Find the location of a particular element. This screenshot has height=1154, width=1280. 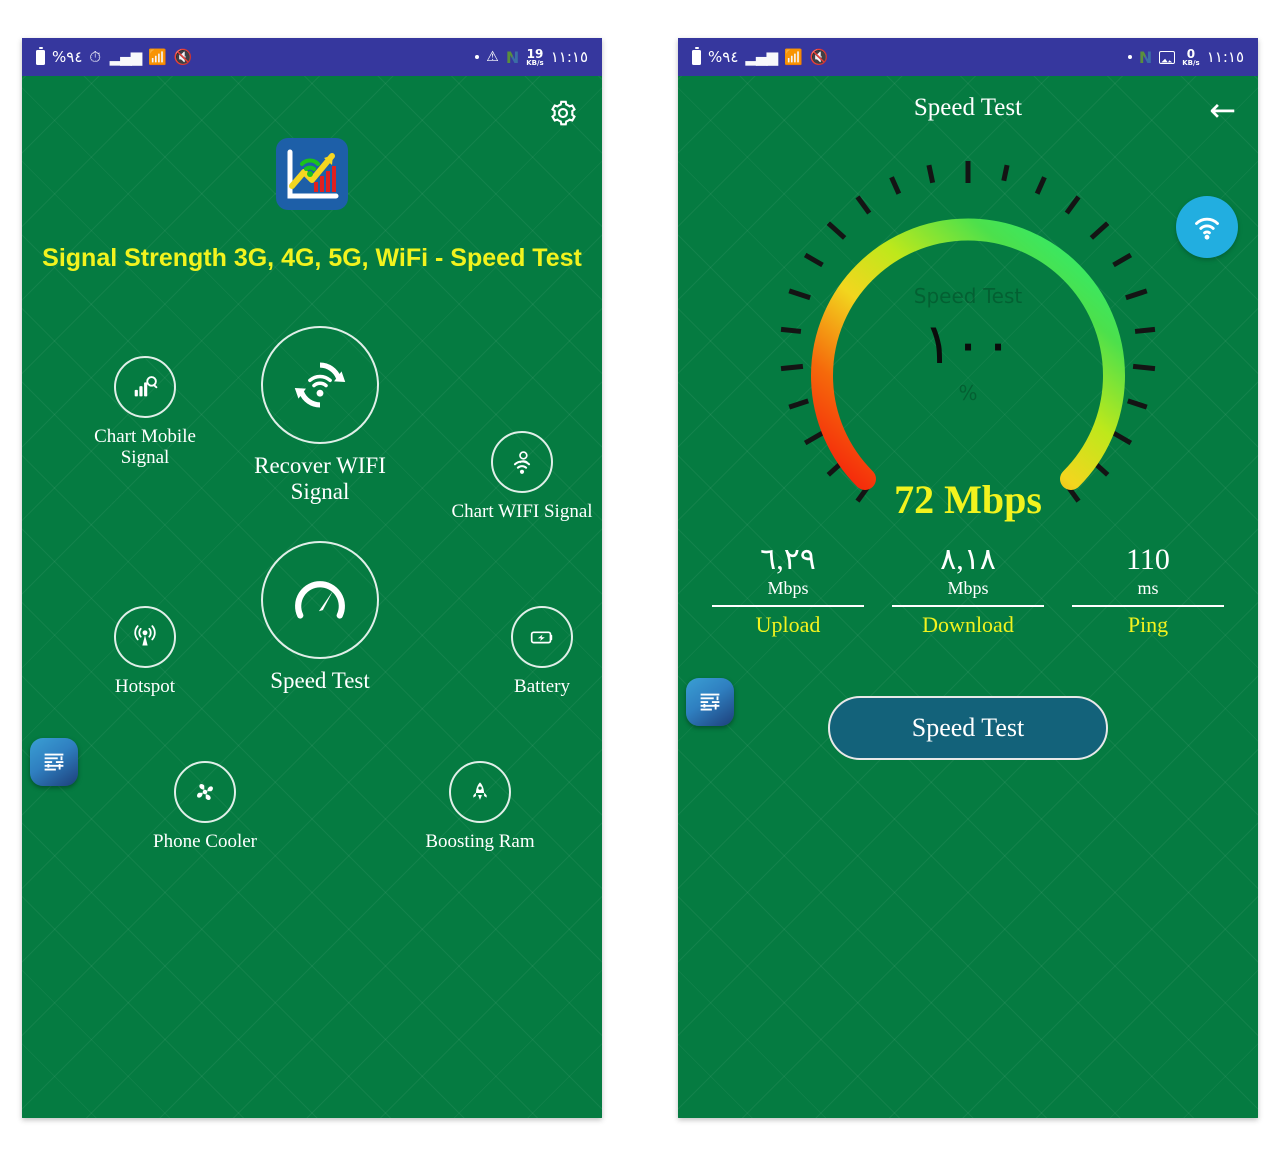

network-rate-indicator: 0 KB/s is located at coordinates (1190, 57).